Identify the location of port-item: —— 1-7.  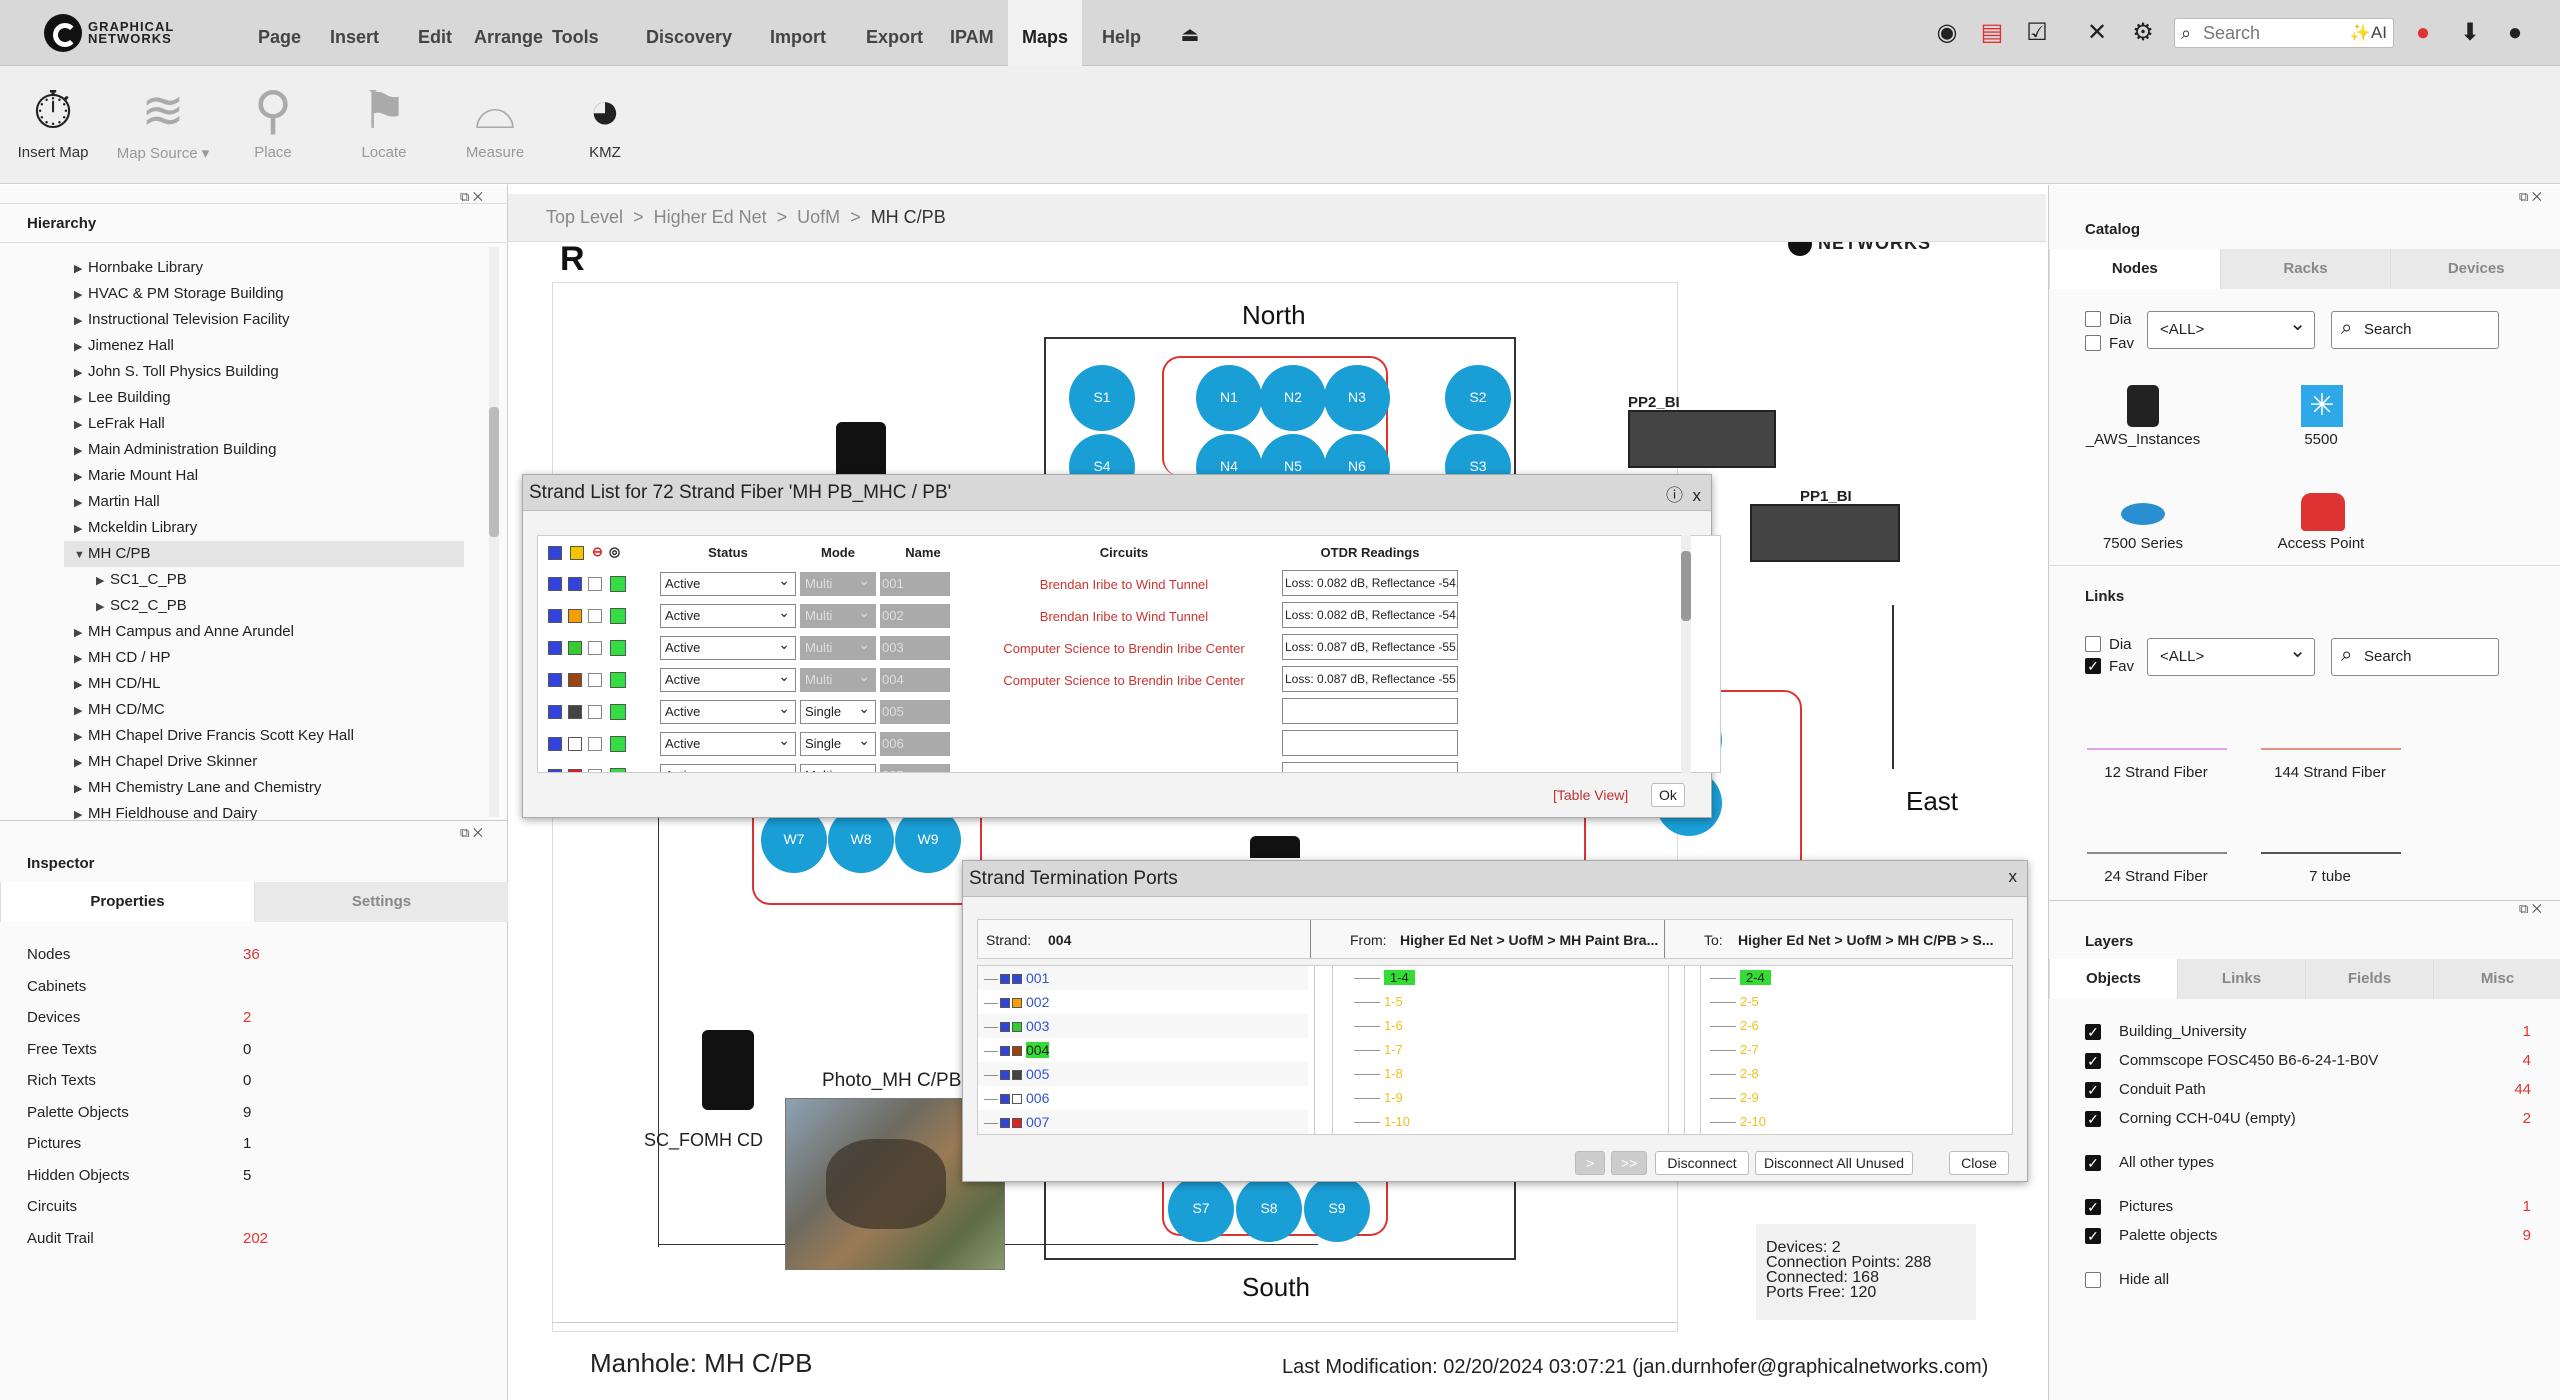
(1504, 1050).